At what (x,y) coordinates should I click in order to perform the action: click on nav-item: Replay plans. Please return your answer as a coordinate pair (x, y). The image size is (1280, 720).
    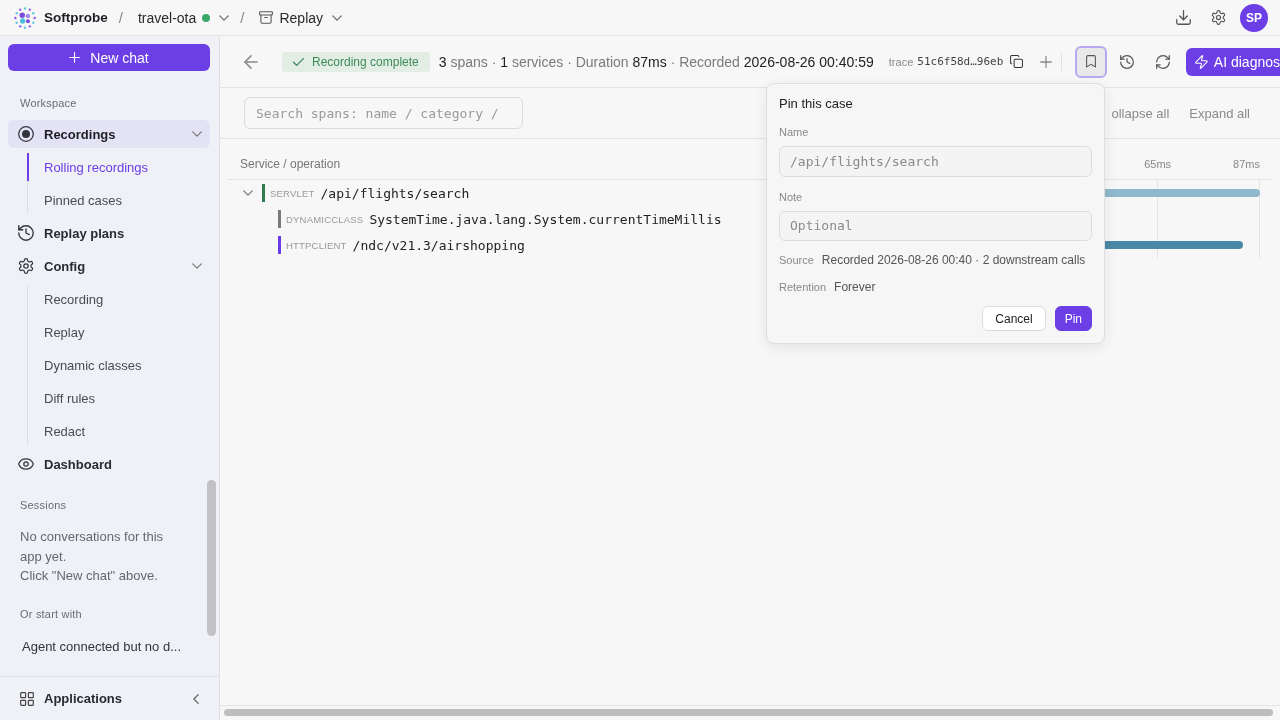
    Looking at the image, I should click on (109, 233).